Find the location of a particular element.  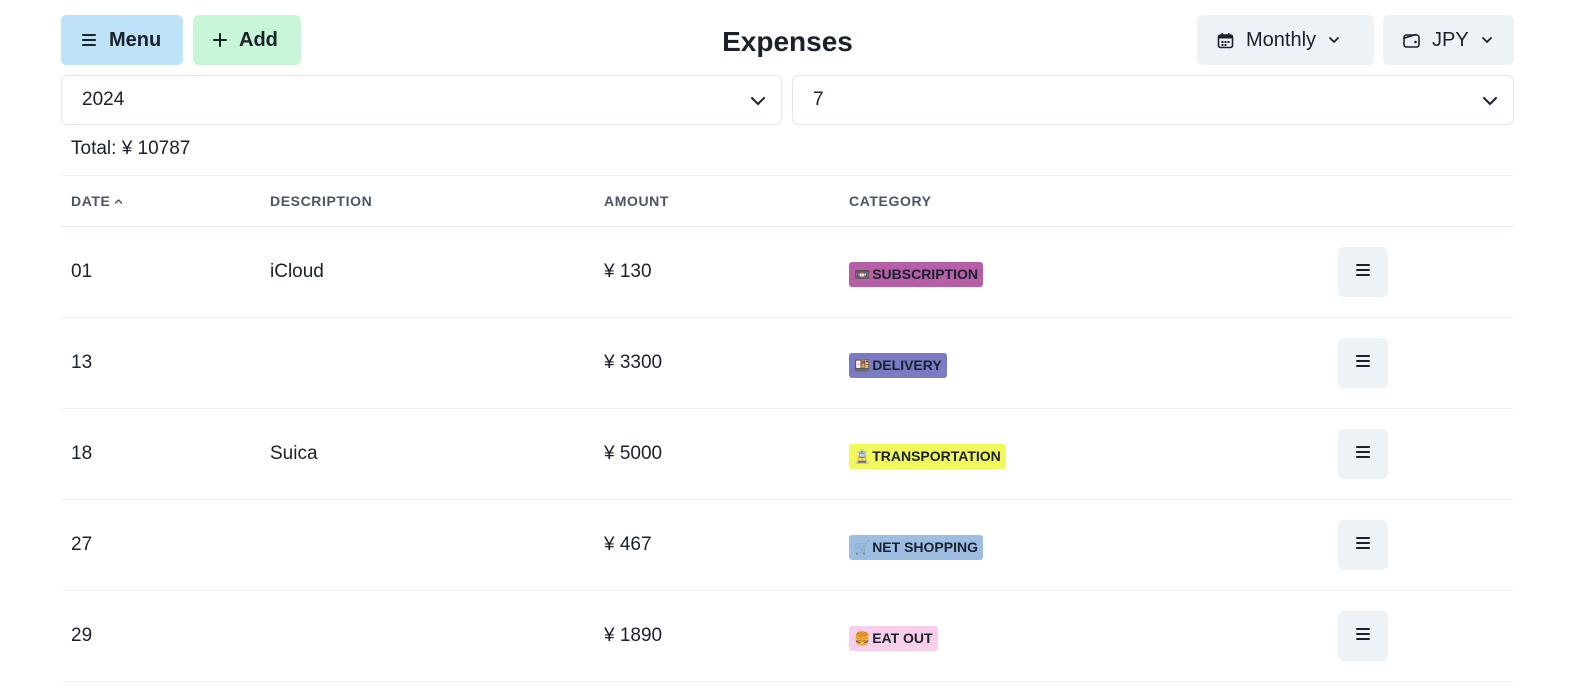

wallet-icon is located at coordinates (1411, 40).